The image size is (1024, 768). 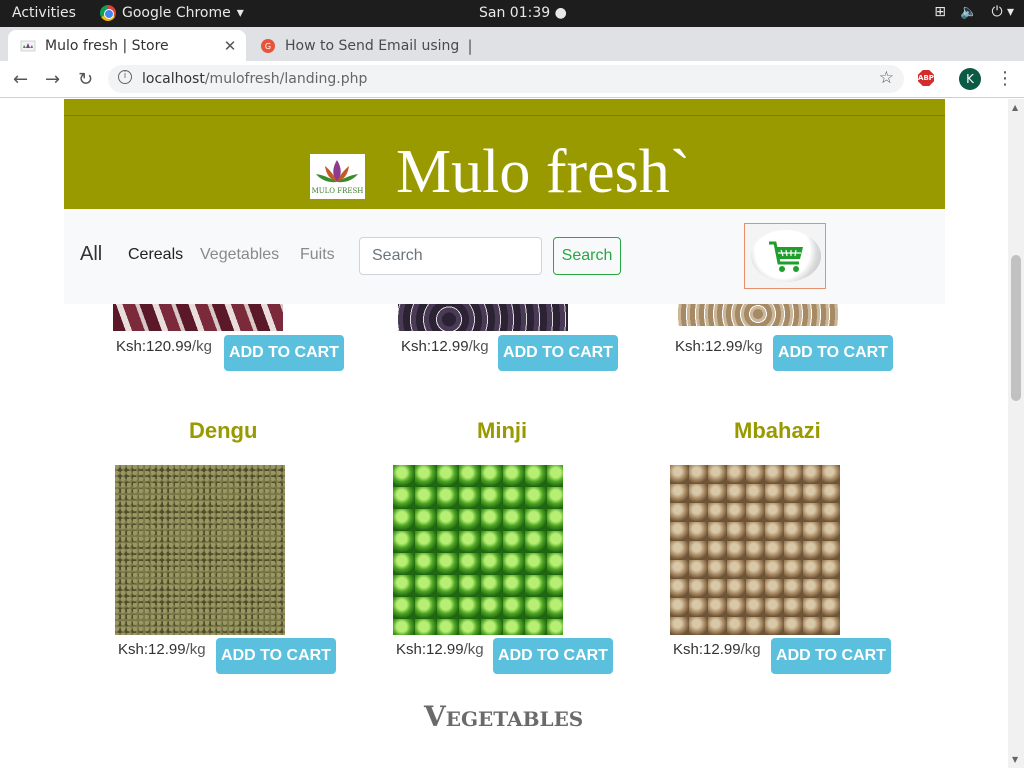 What do you see at coordinates (372, 45) in the screenshot?
I see `tab-title: How to Send Email using` at bounding box center [372, 45].